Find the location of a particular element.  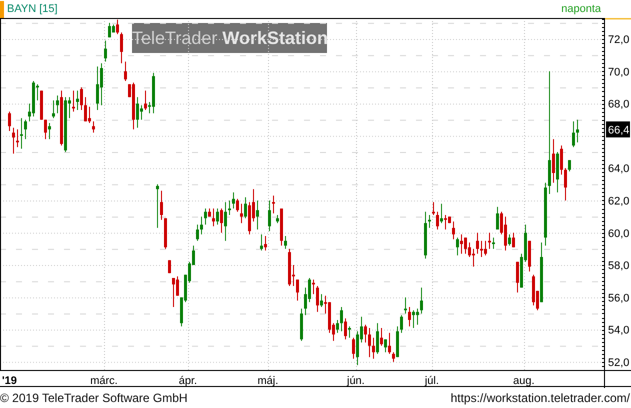

price-axis-label: 64,0 is located at coordinates (619, 169).